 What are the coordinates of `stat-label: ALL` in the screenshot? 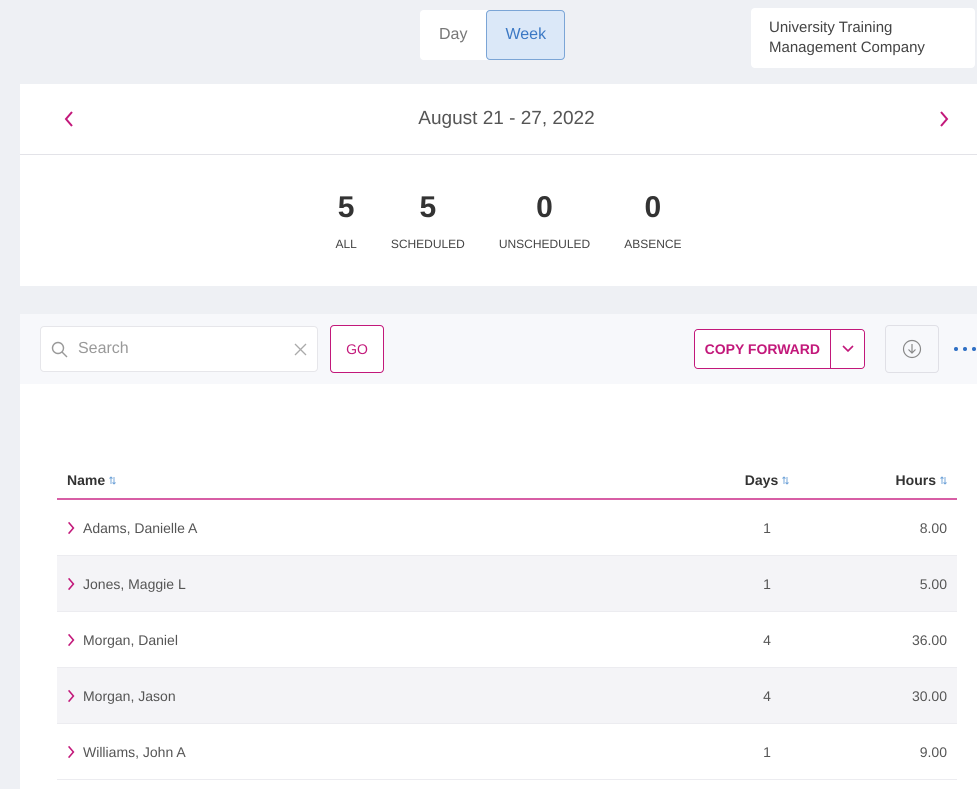 It's located at (346, 244).